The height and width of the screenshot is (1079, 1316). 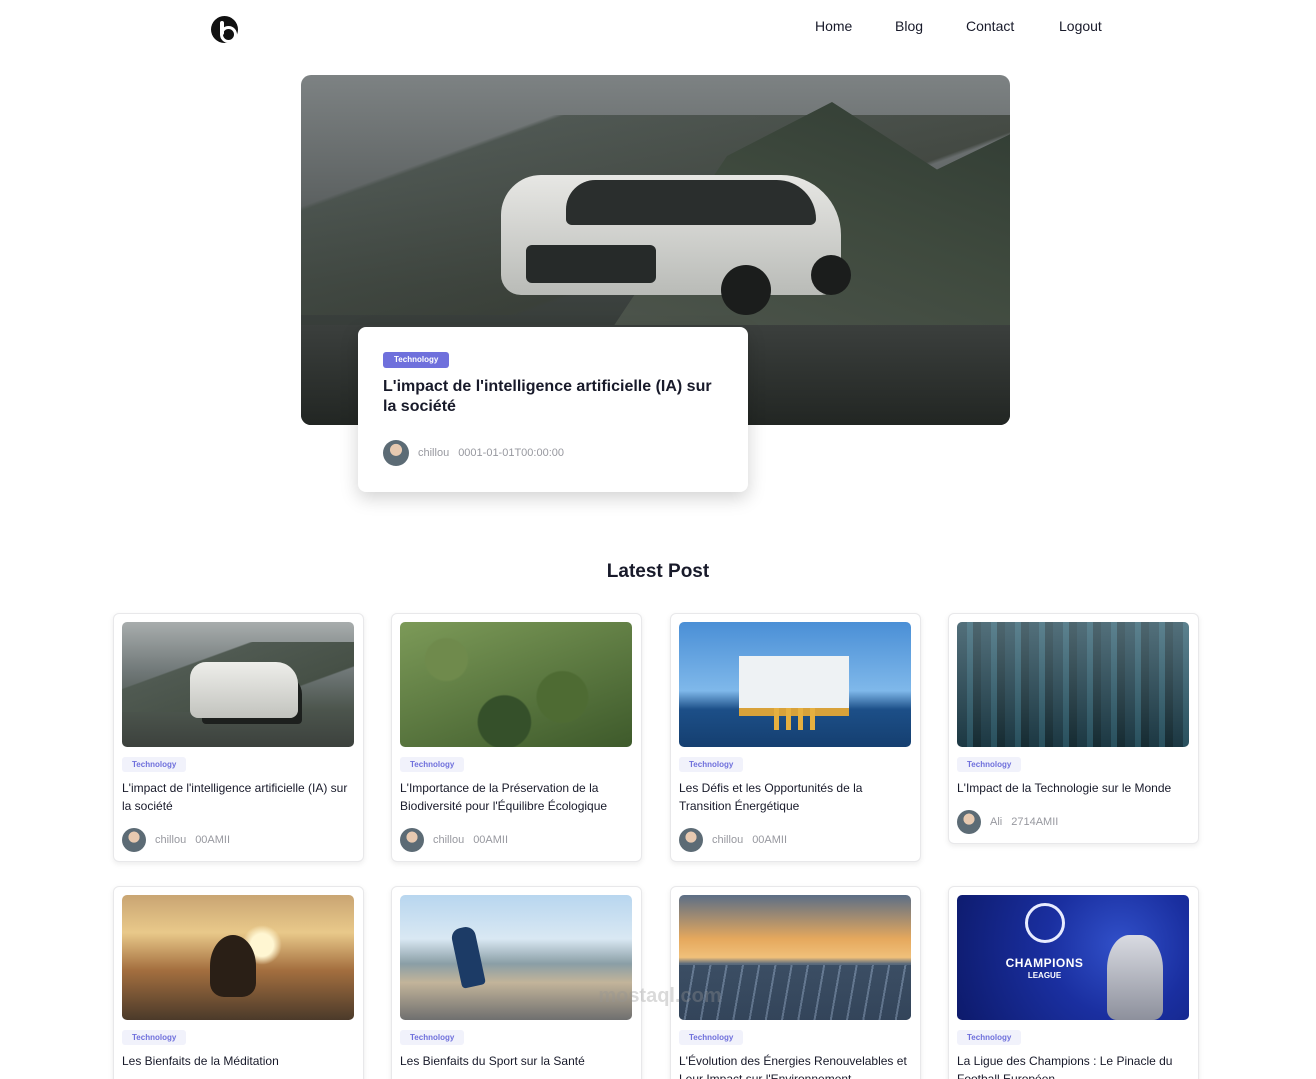 What do you see at coordinates (416, 360) in the screenshot?
I see `hero-category-badge: Technology` at bounding box center [416, 360].